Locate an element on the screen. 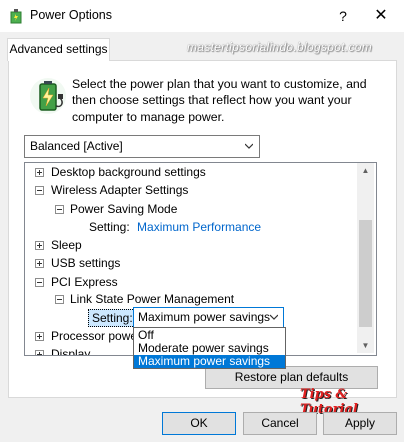 The image size is (404, 442). tree-scrollbar: ▲ ▼ is located at coordinates (365, 258).